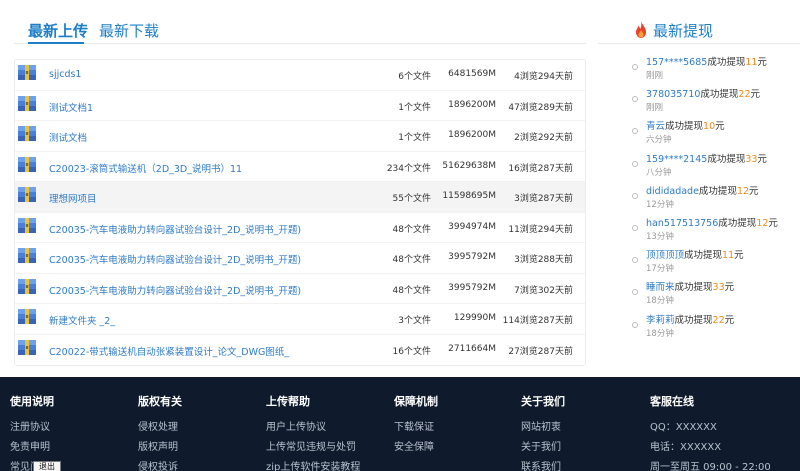 The height and width of the screenshot is (471, 800). I want to click on withdraw-line: 378035710成功提现22元, so click(703, 93).